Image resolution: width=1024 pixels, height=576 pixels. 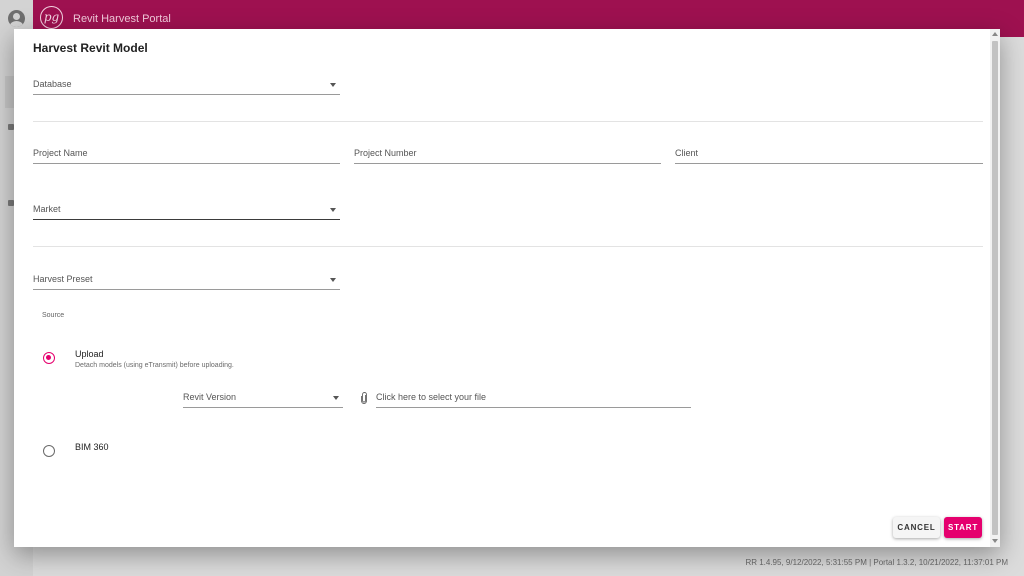 I want to click on app-logo: pg, so click(x=51, y=17).